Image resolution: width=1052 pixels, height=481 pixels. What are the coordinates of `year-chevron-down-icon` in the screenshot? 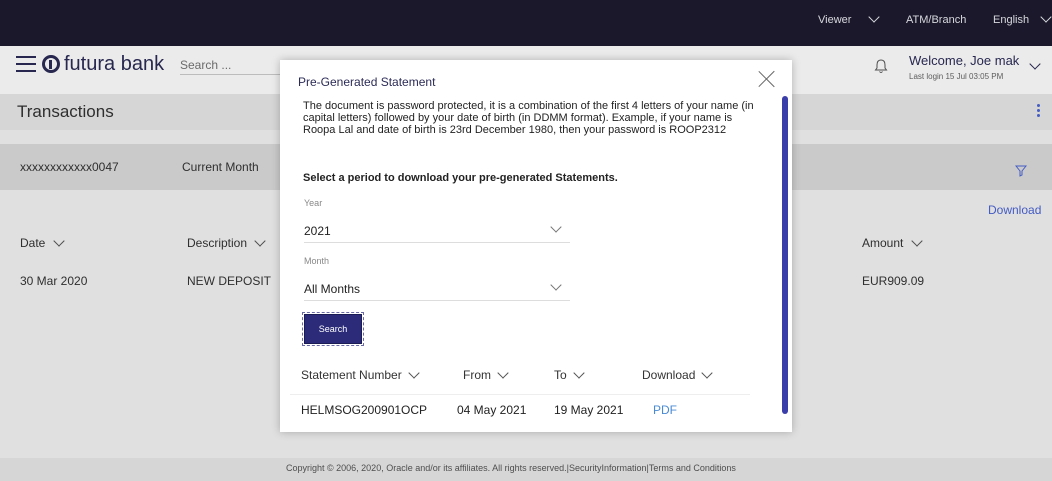 It's located at (556, 227).